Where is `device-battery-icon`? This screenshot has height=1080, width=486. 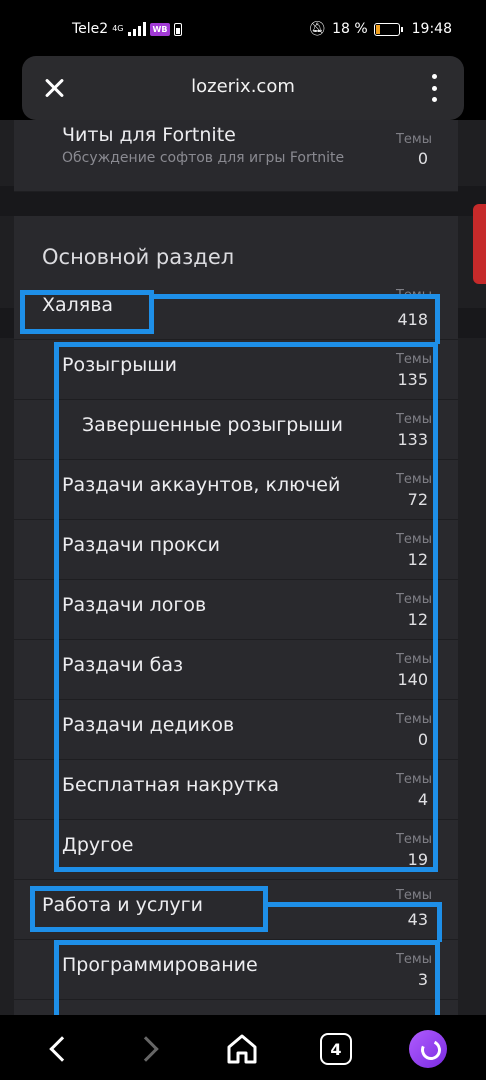 device-battery-icon is located at coordinates (178, 29).